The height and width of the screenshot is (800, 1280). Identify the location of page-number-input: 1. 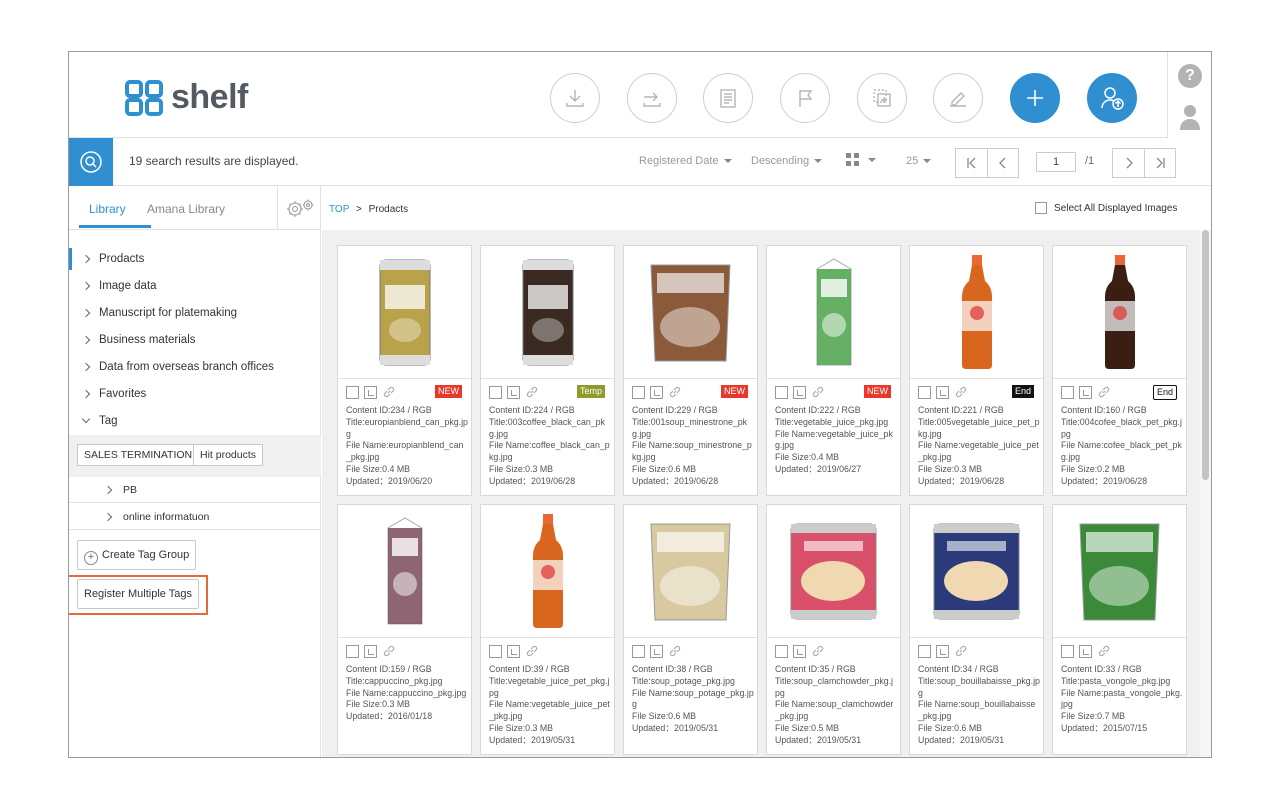
(1056, 162).